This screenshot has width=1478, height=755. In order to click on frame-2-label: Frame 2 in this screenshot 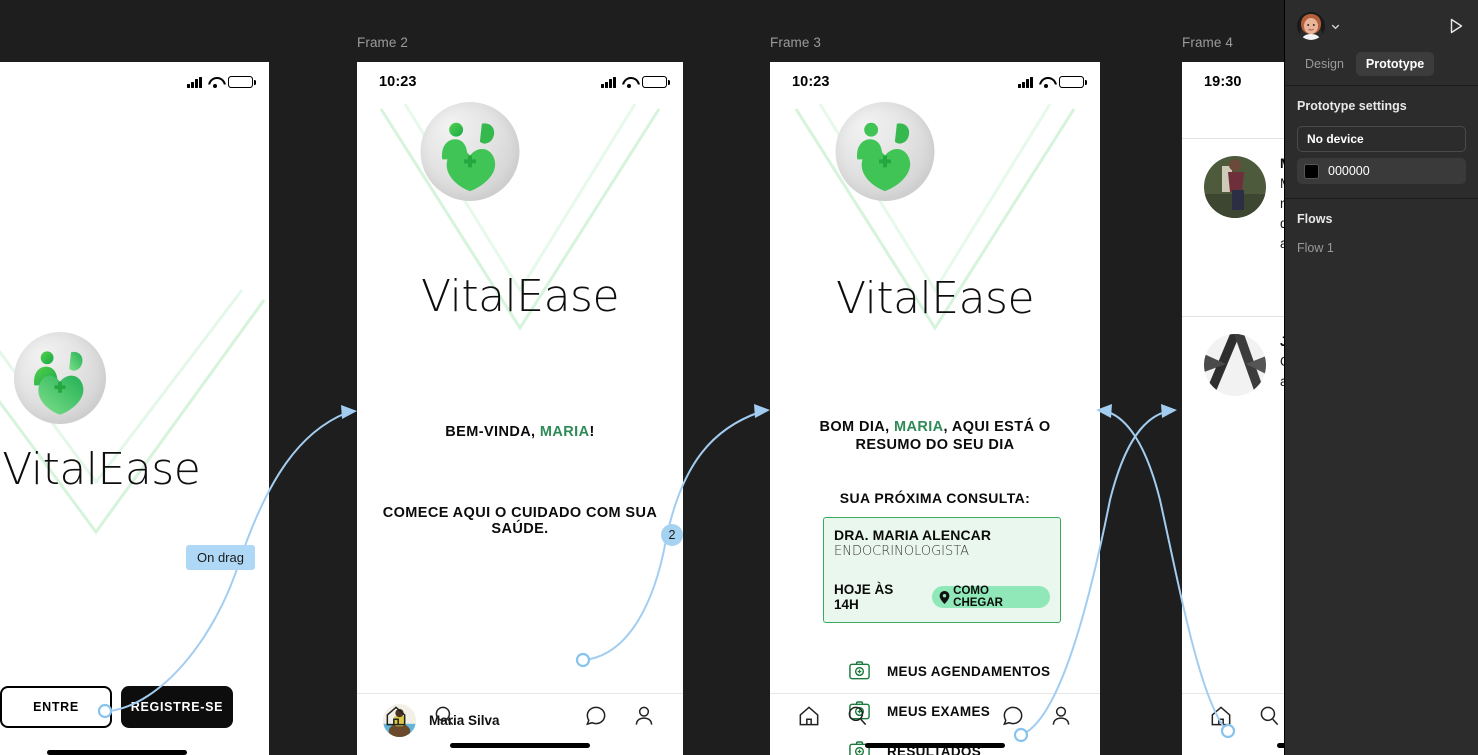, I will do `click(382, 42)`.